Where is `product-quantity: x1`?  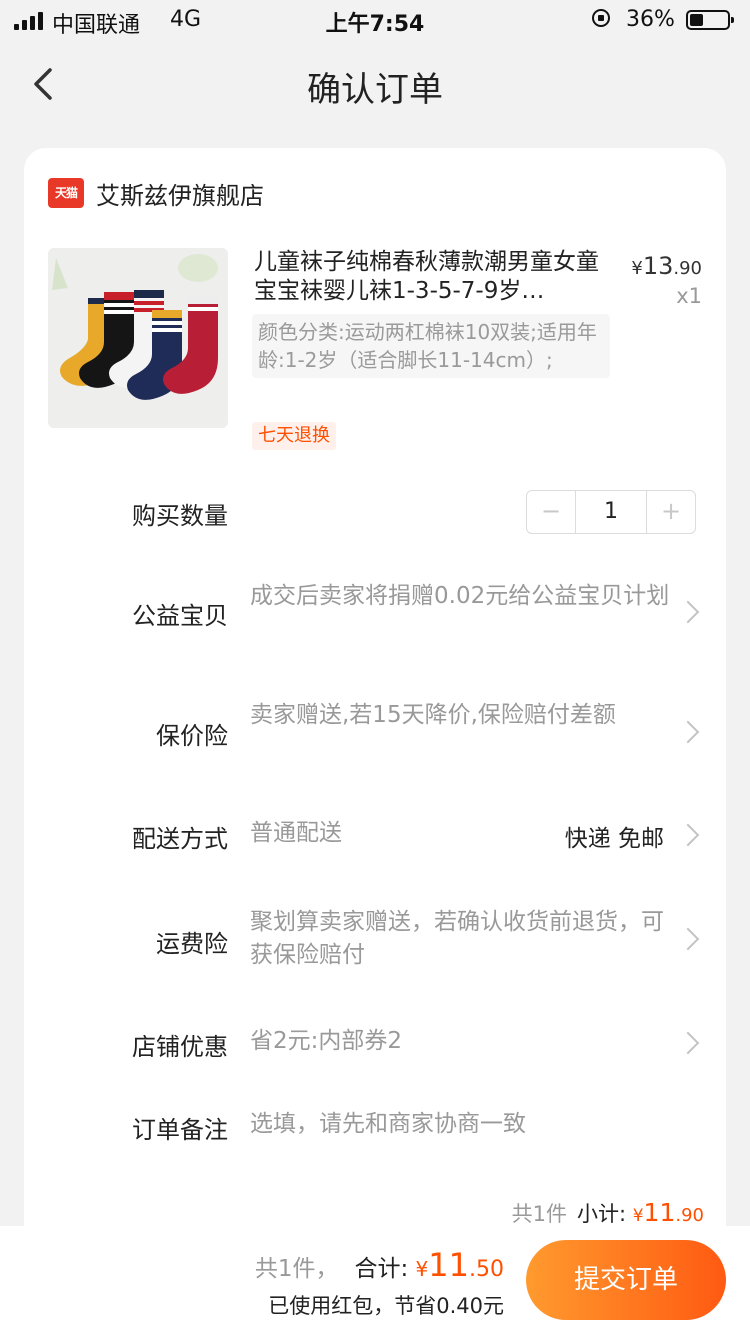 product-quantity: x1 is located at coordinates (689, 296).